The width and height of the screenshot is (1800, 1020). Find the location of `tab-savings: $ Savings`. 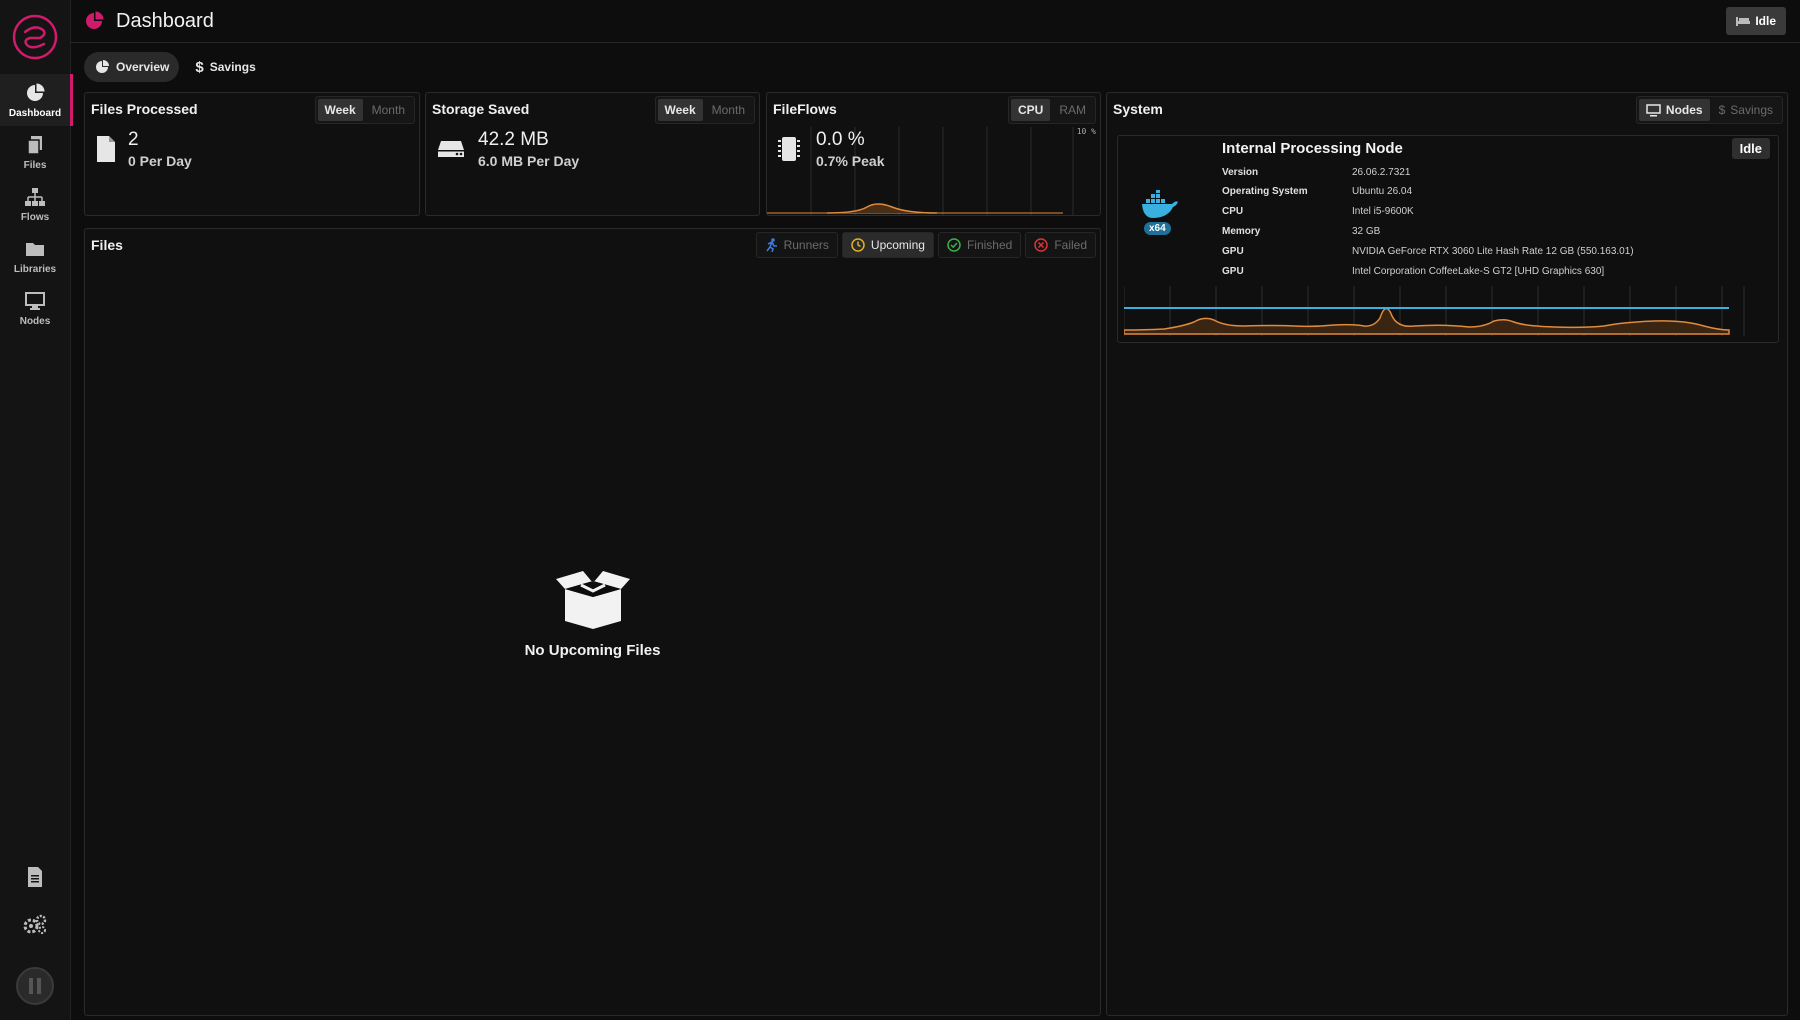

tab-savings: $ Savings is located at coordinates (225, 67).